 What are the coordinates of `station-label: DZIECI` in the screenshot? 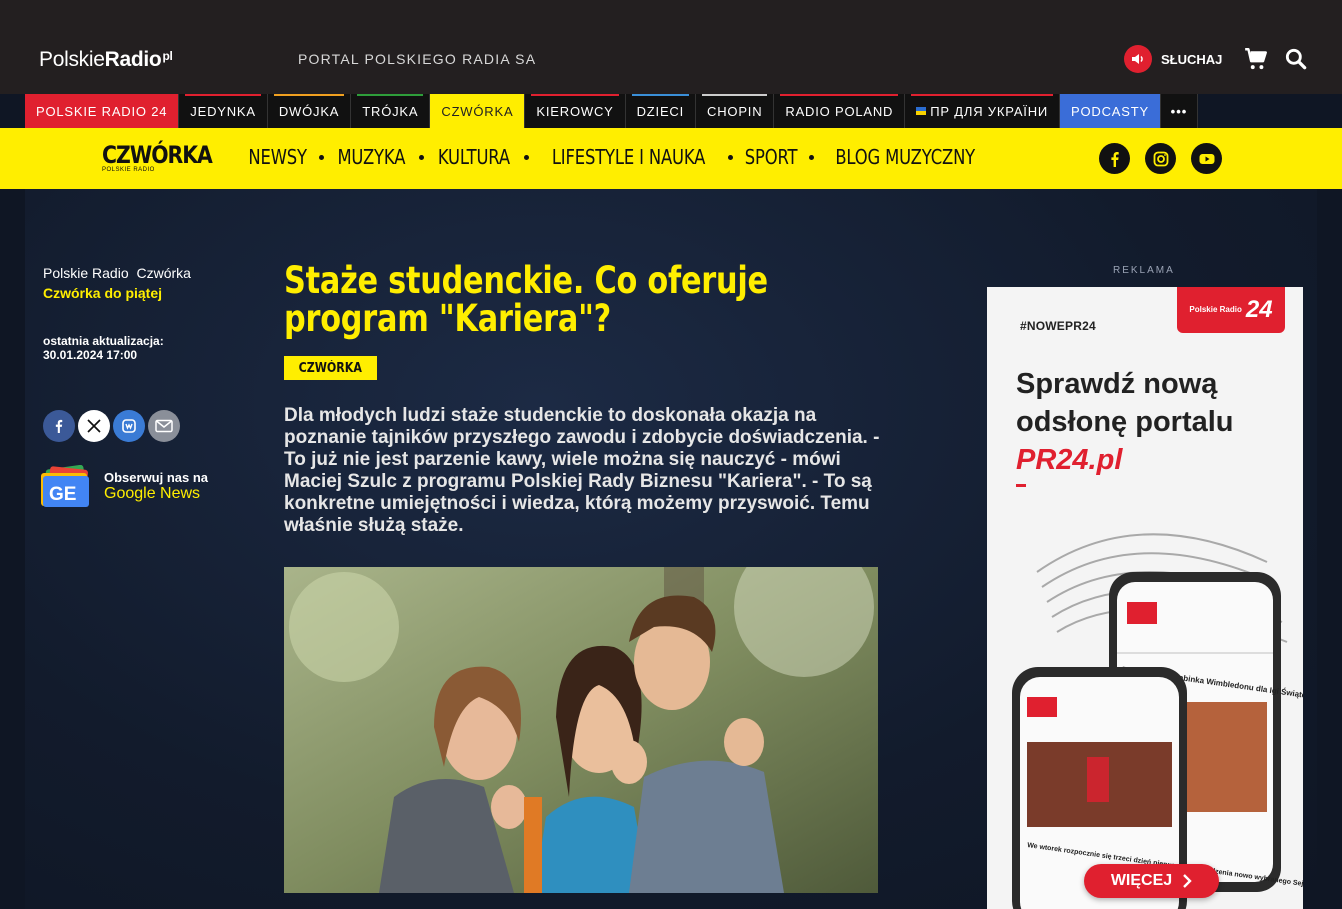 It's located at (660, 111).